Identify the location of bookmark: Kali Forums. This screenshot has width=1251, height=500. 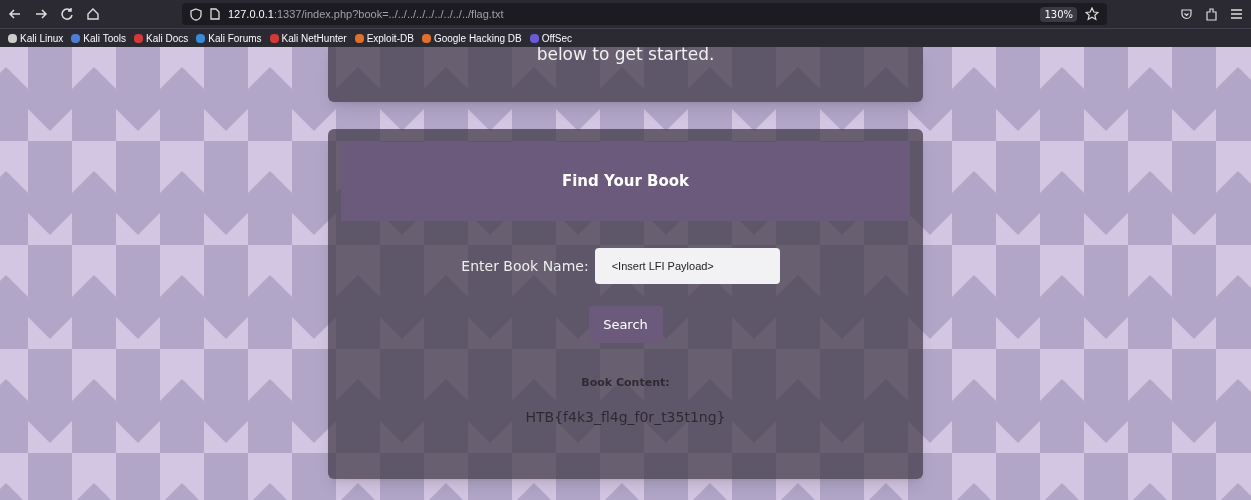
(229, 38).